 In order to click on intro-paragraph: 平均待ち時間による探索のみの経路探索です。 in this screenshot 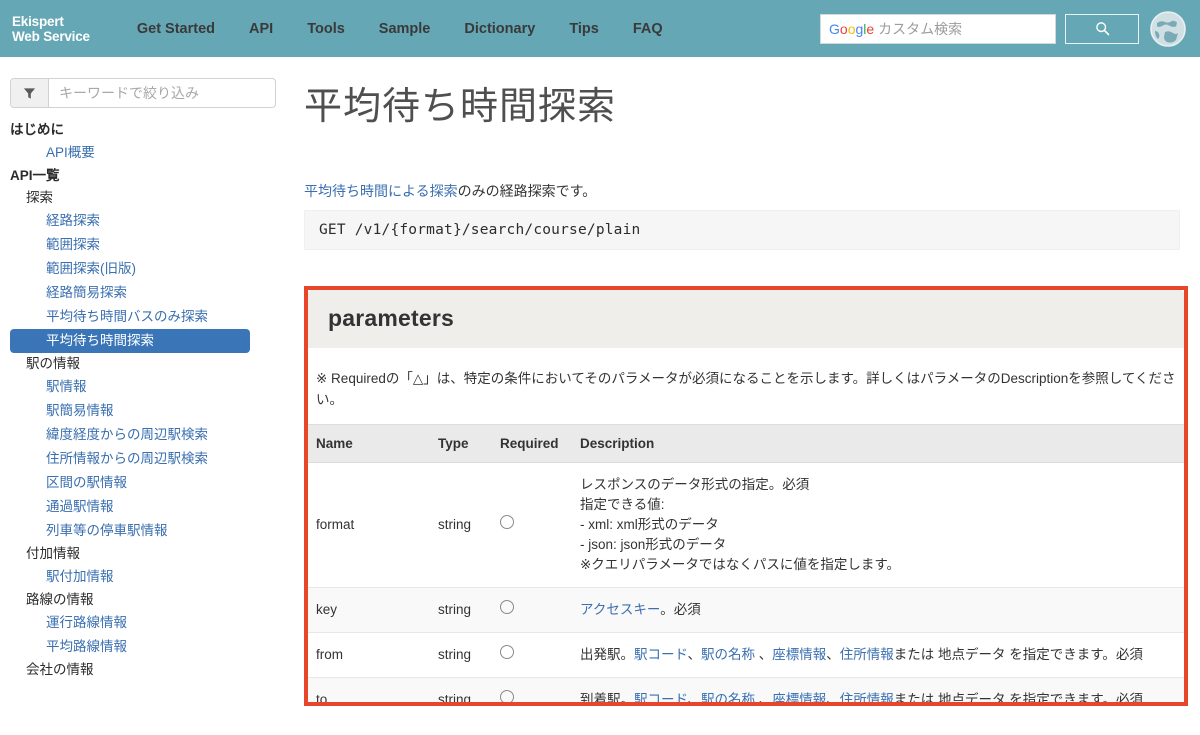, I will do `click(746, 191)`.